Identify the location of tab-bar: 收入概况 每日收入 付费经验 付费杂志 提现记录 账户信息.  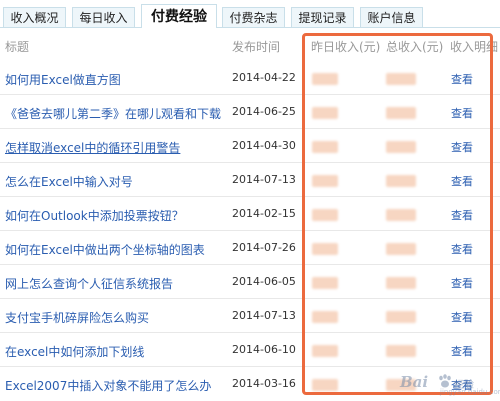
(250, 15).